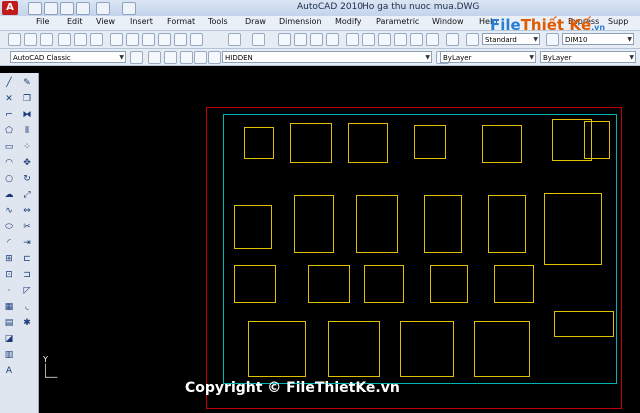 The image size is (640, 413). Describe the element at coordinates (9, 83) in the screenshot. I see `line-icon: ╱` at that location.